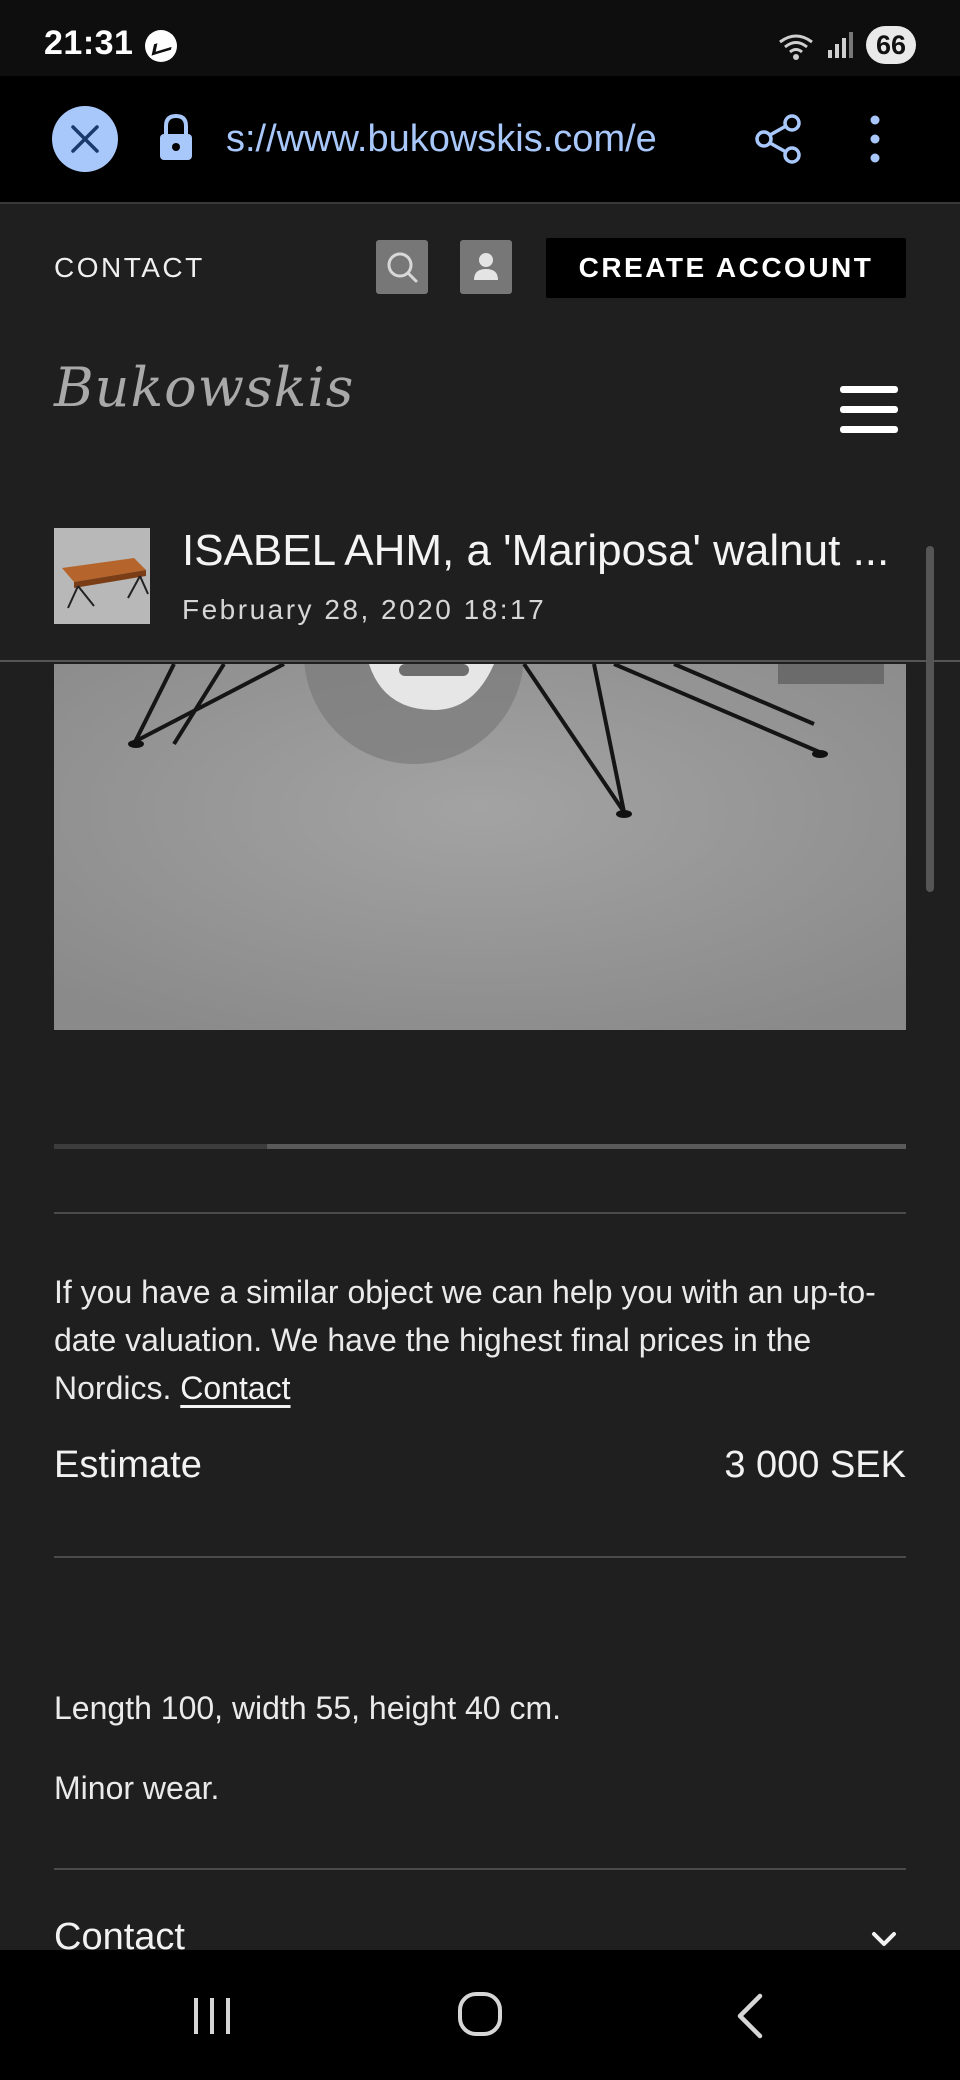  I want to click on url-bar: s://www.bukowskis.com/e, so click(471, 139).